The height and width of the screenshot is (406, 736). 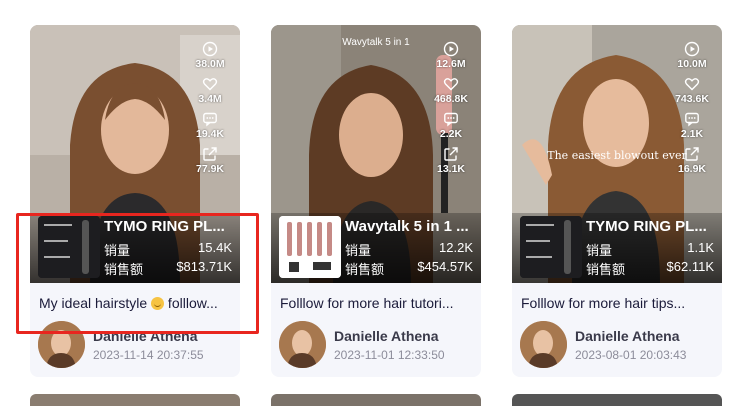 I want to click on likes-stat: 468.8K, so click(x=451, y=90).